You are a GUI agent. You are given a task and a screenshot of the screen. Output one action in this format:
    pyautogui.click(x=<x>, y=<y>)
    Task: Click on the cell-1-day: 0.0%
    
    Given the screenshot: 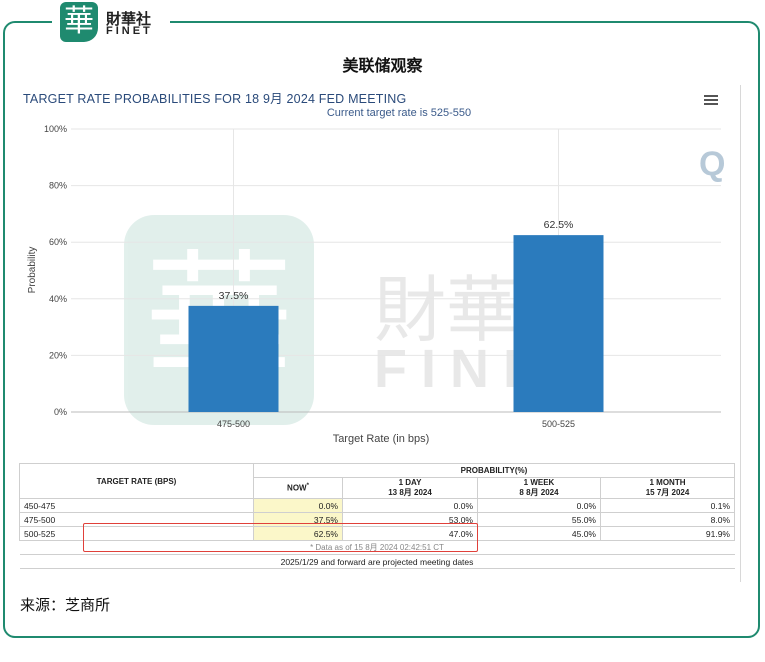 What is the action you would take?
    pyautogui.click(x=410, y=505)
    